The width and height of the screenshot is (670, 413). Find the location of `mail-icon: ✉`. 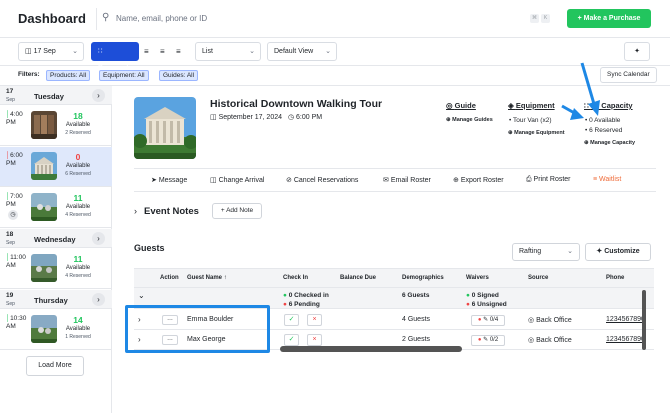

mail-icon: ✉ is located at coordinates (387, 180).